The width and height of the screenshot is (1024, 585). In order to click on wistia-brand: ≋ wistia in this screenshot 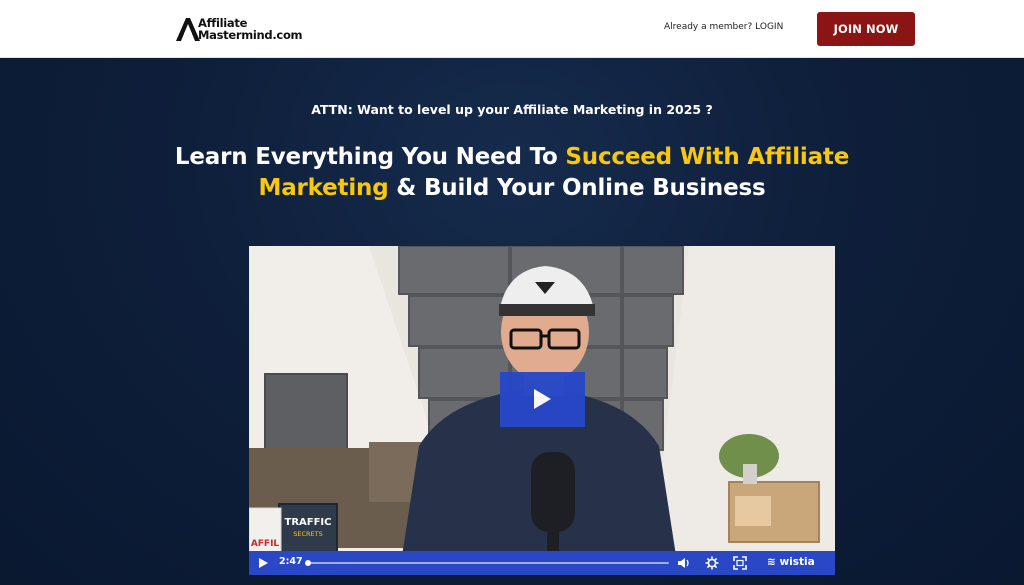, I will do `click(791, 562)`.